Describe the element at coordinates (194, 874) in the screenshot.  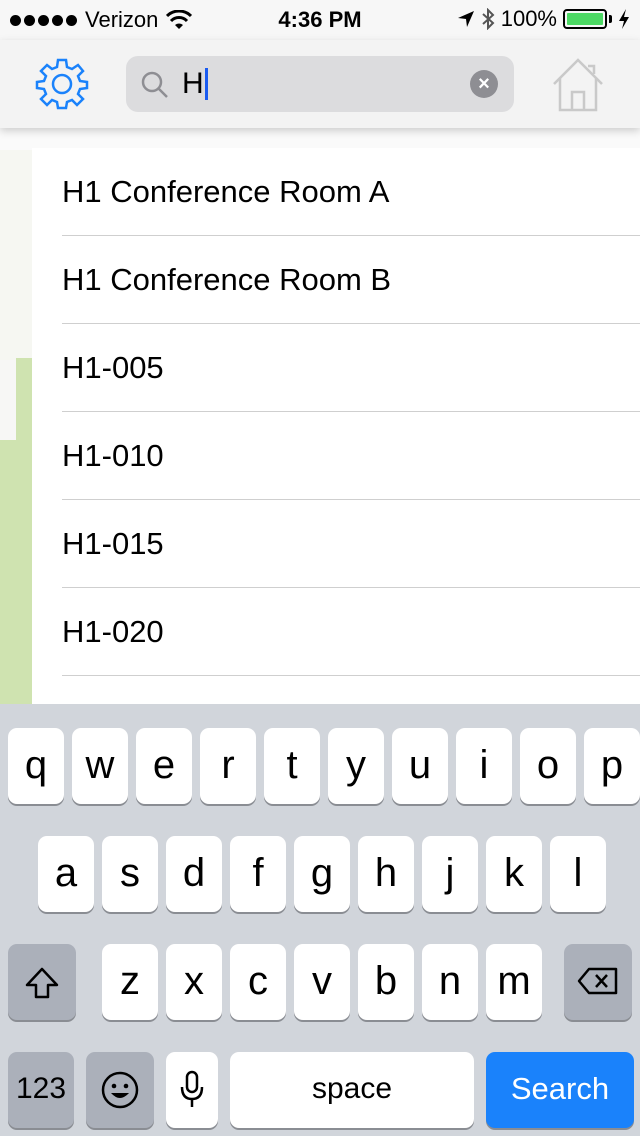
I see `key-d: d` at that location.